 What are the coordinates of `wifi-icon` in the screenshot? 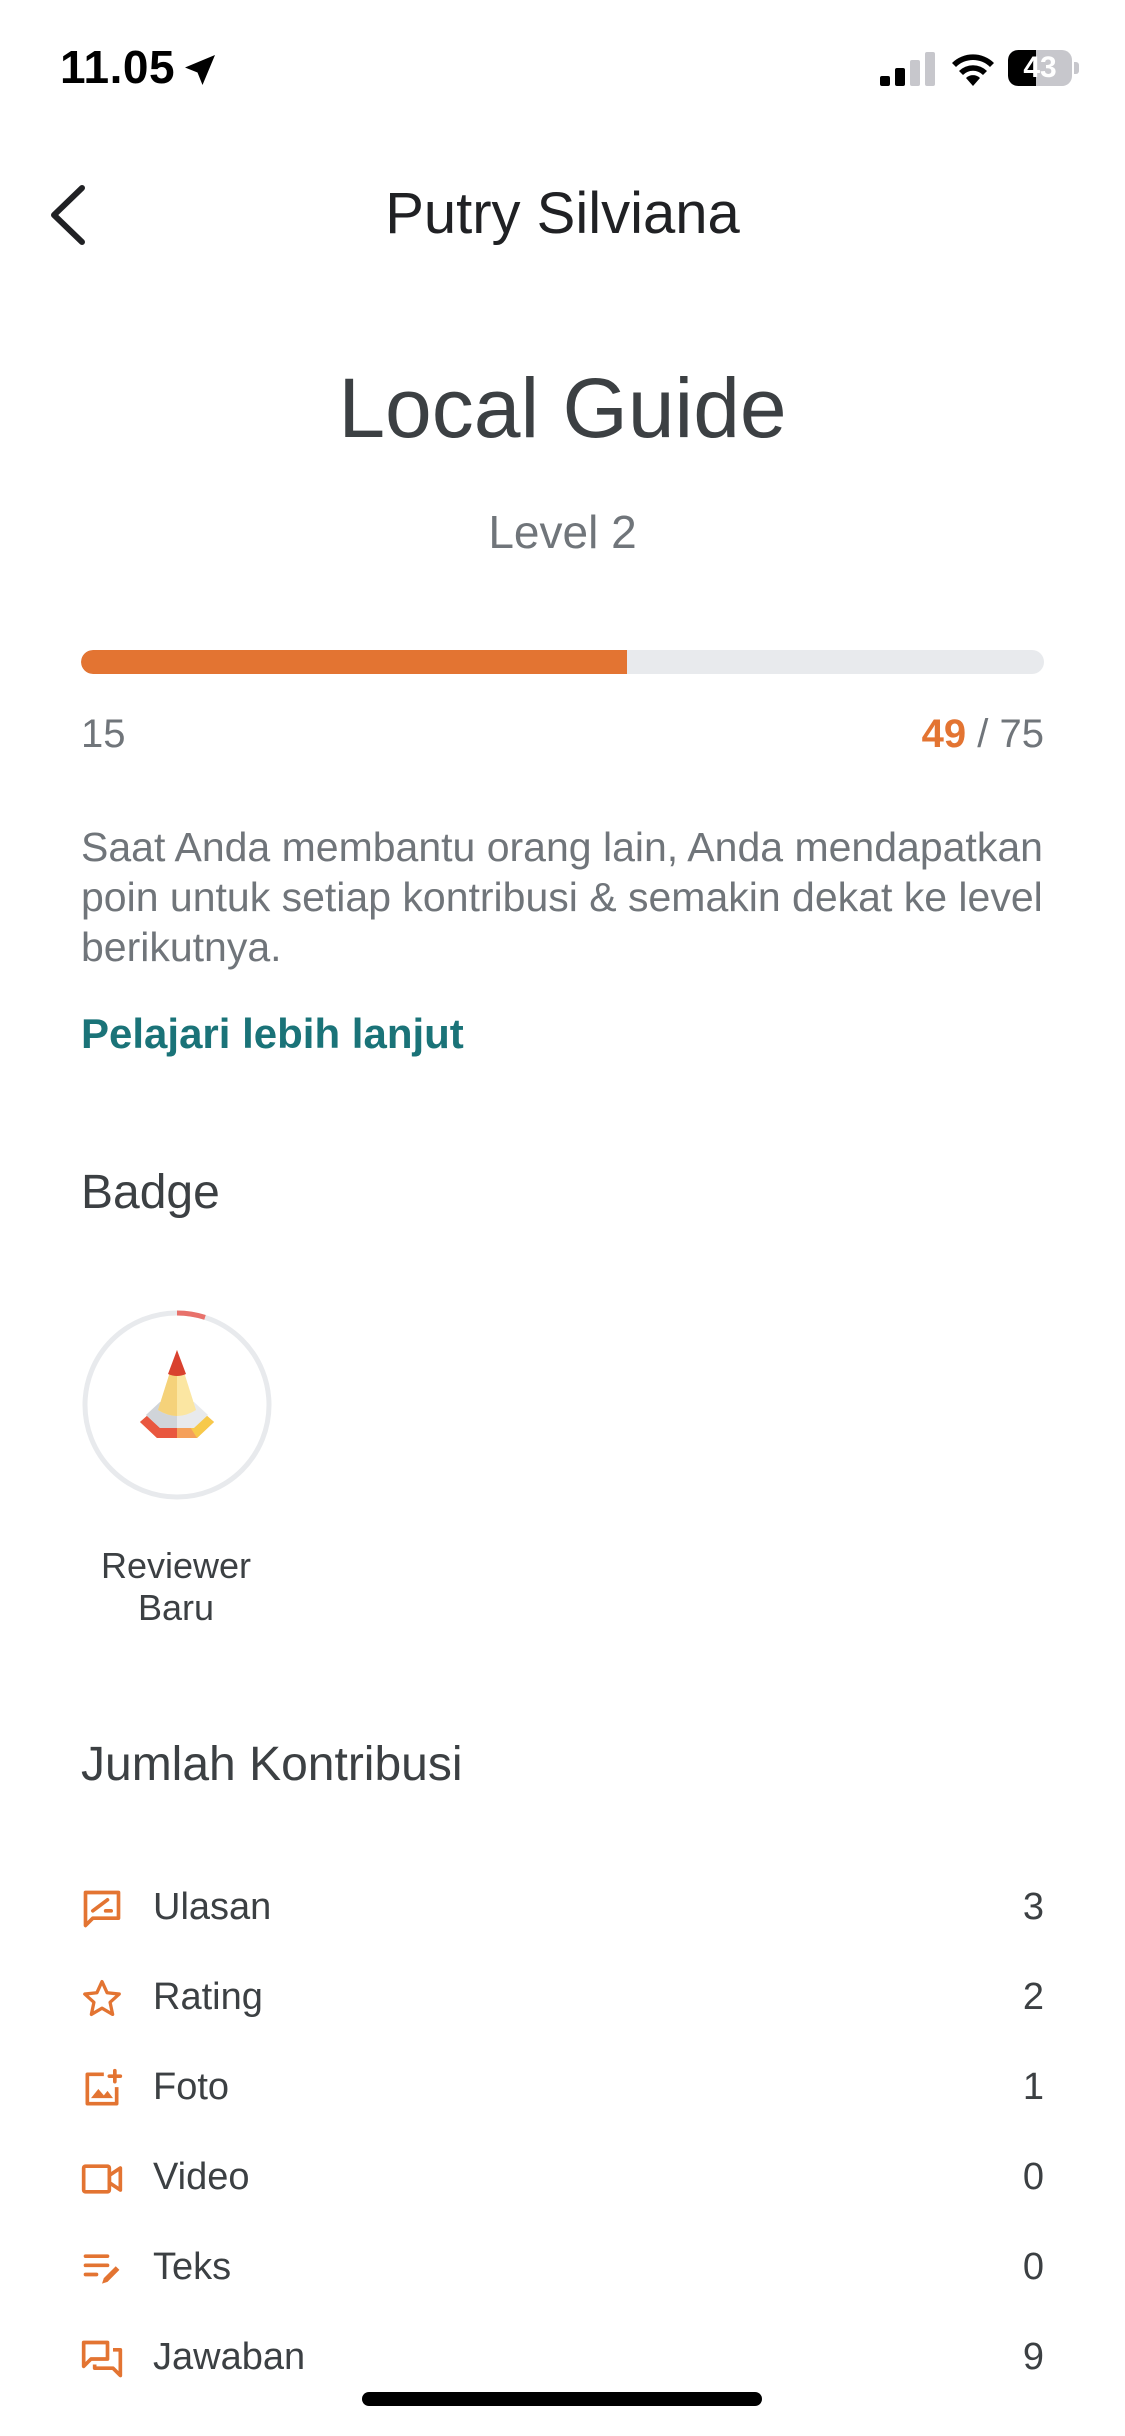 It's located at (973, 70).